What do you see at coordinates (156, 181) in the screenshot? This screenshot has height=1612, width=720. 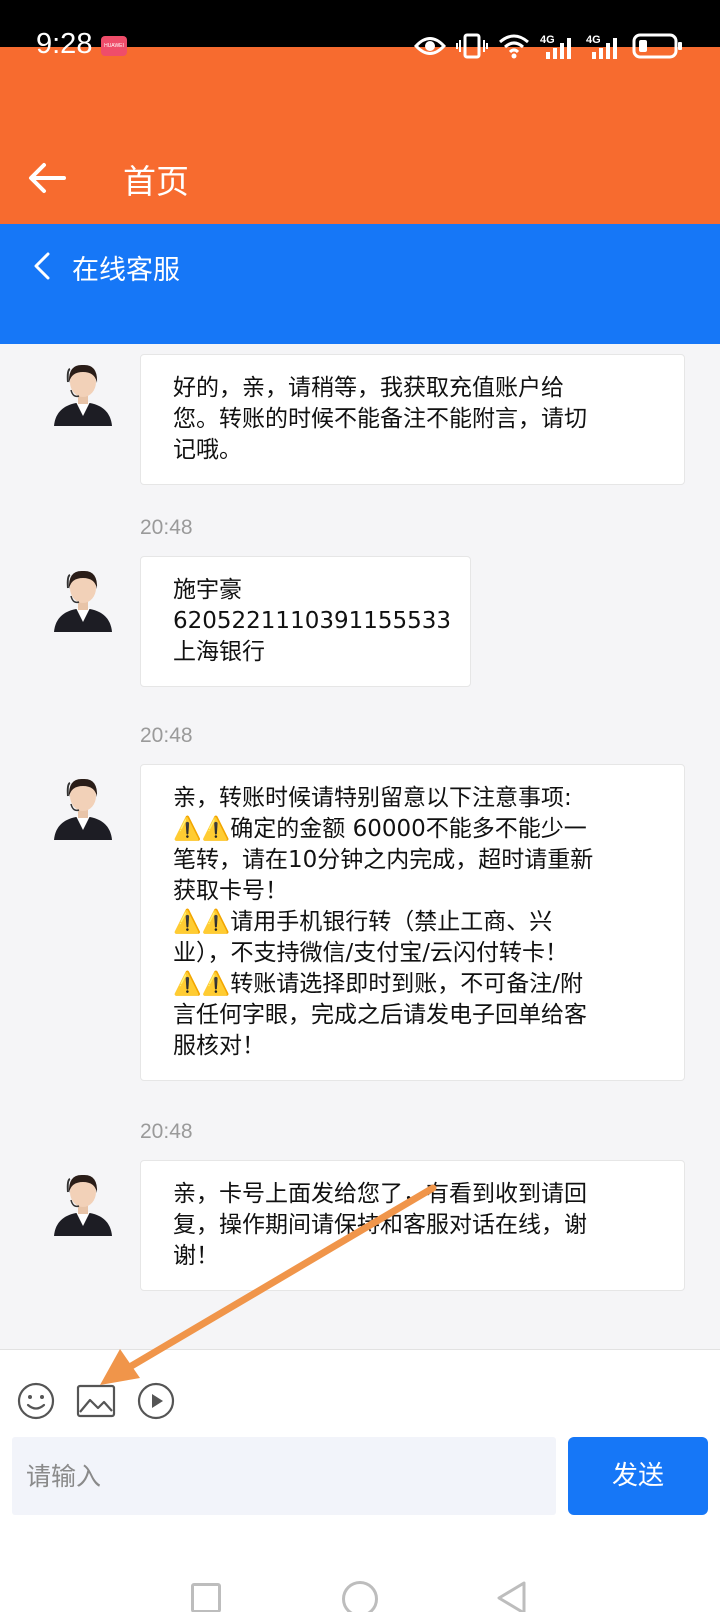 I see `page-title: 首页` at bounding box center [156, 181].